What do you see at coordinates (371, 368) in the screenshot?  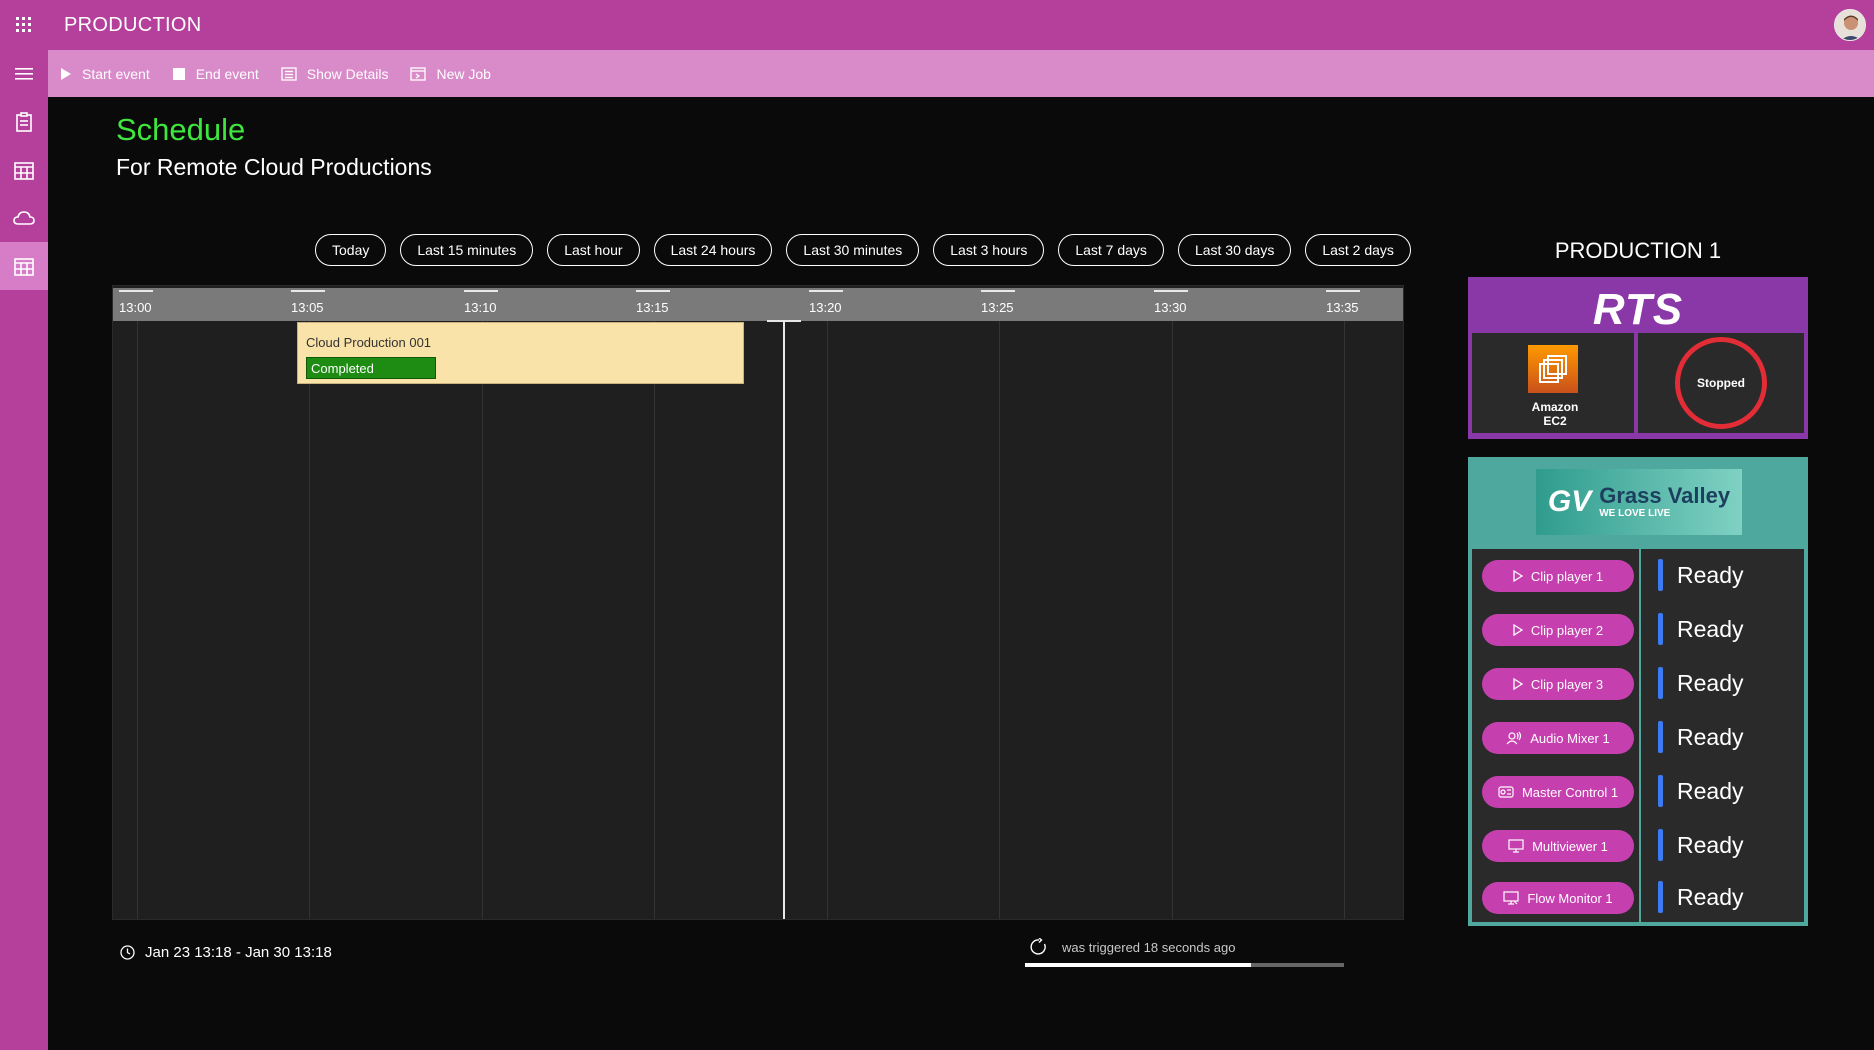 I see `event-status-badge: Completed` at bounding box center [371, 368].